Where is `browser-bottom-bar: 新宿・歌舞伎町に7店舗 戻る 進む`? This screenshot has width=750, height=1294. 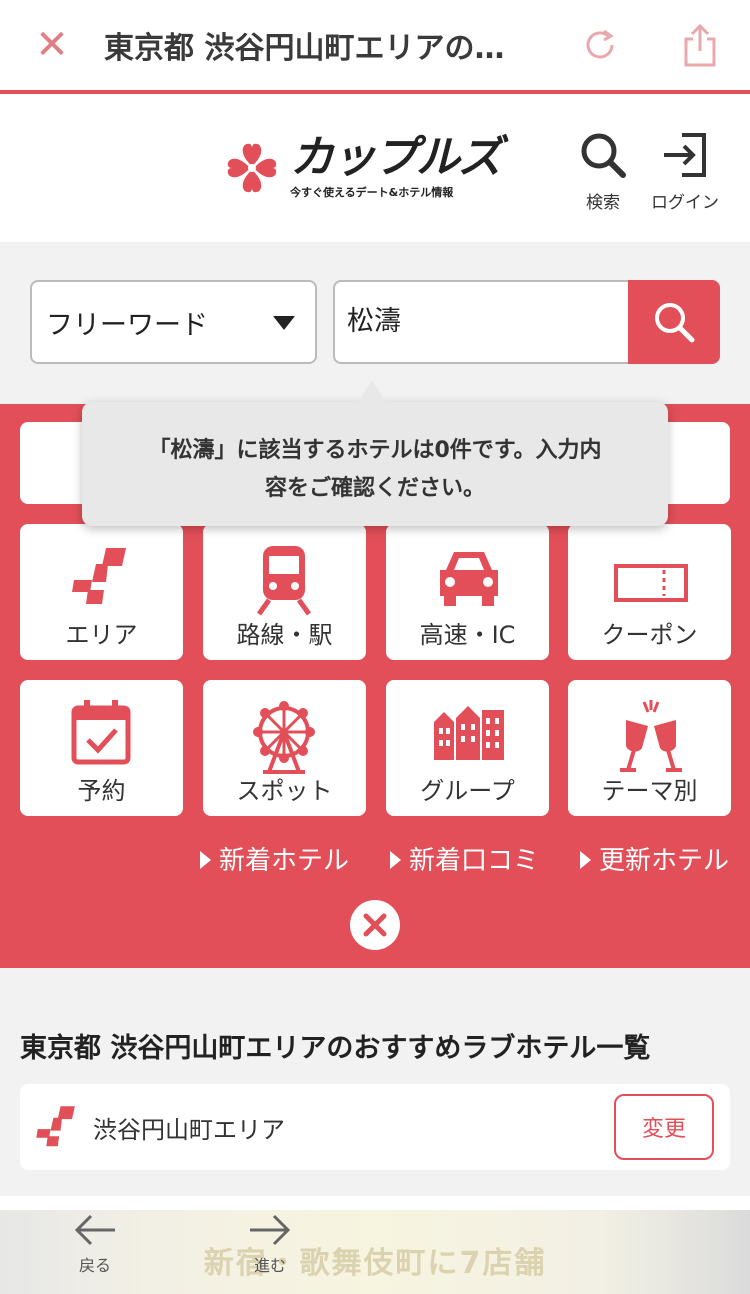 browser-bottom-bar: 新宿・歌舞伎町に7店舗 戻る 進む is located at coordinates (375, 1245).